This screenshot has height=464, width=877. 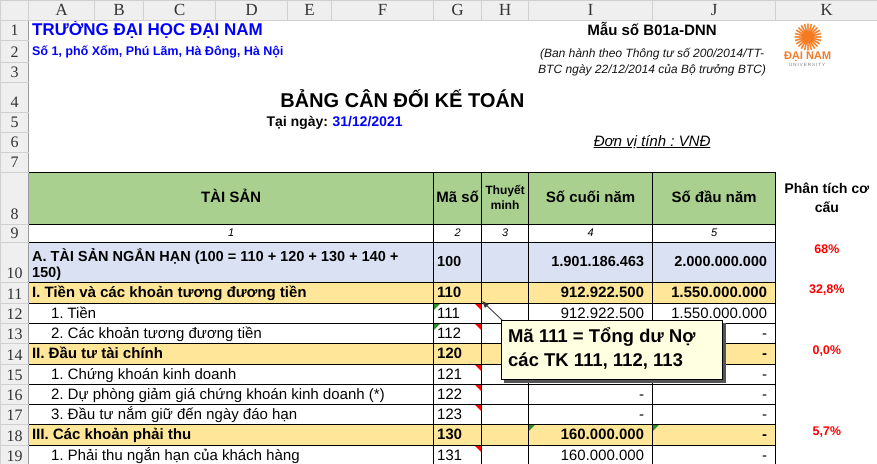 I want to click on table-cell: A. TÀI SẢN NGẮN HẠN (100 = 110 + 120 + 130 + 140 + 150), so click(x=231, y=262).